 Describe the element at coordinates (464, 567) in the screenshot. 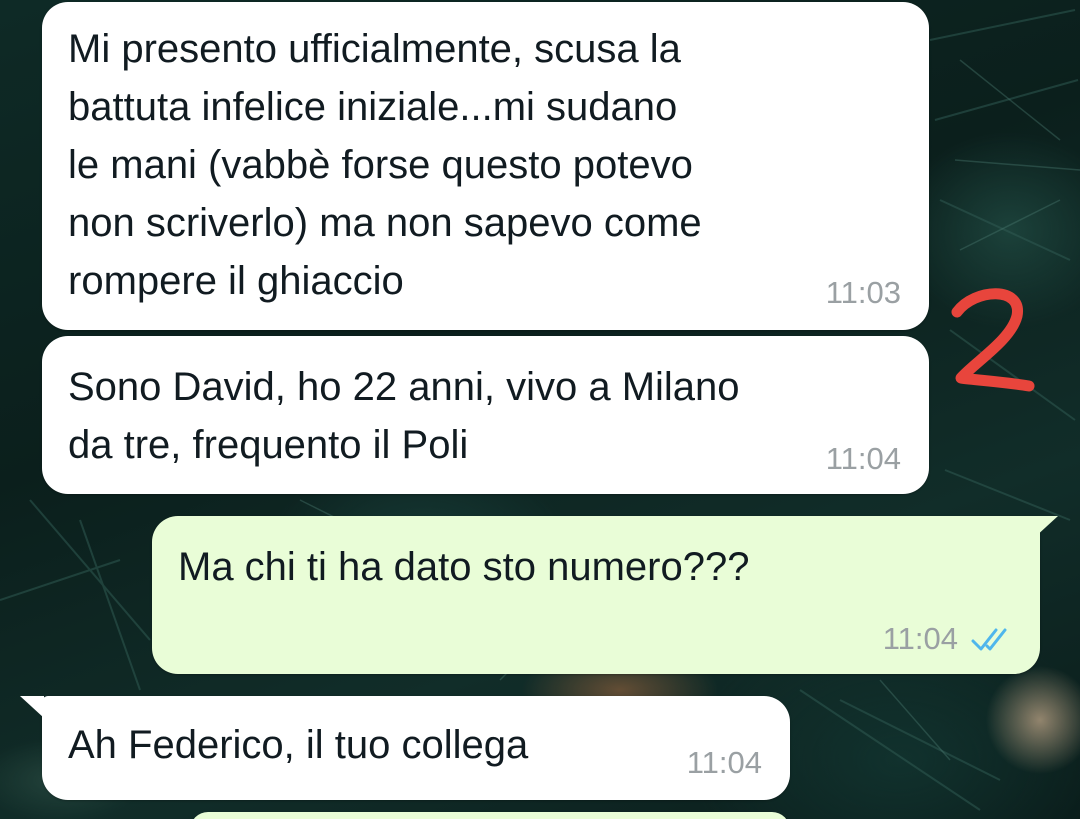

I see `message-text: Ma chi ti ha dato sto numero???` at that location.